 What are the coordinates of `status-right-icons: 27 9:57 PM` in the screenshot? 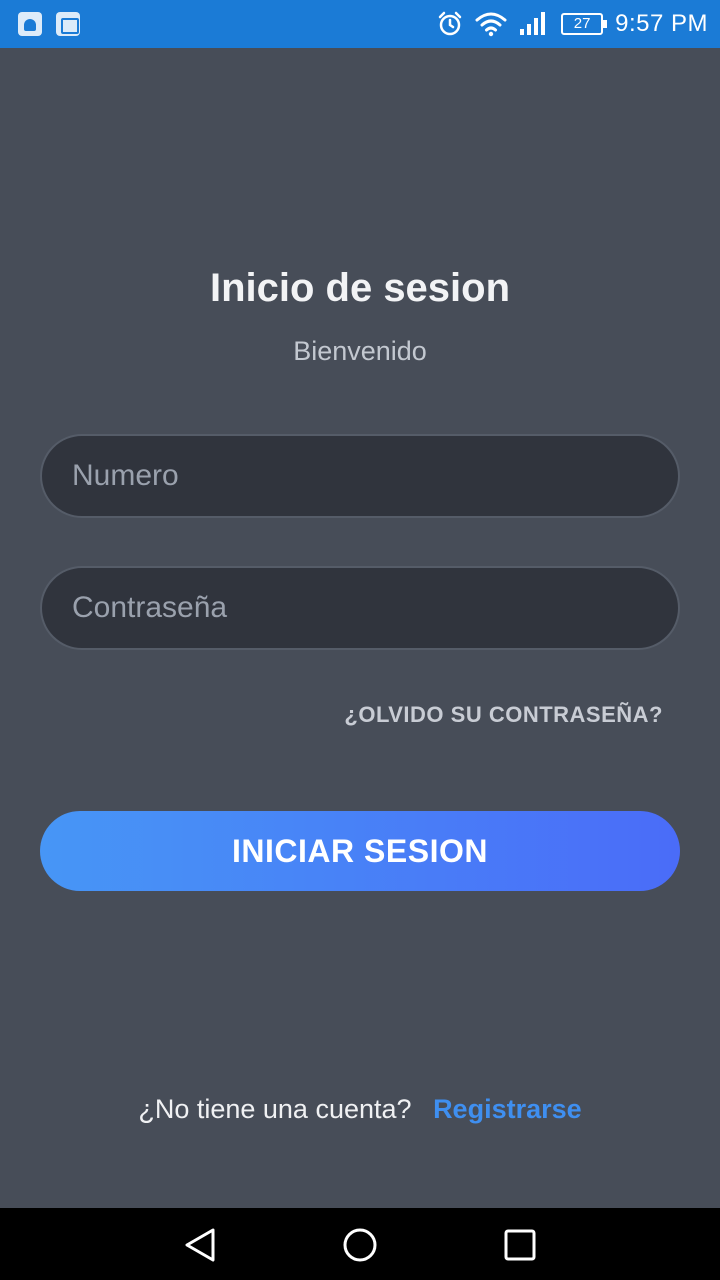 It's located at (572, 24).